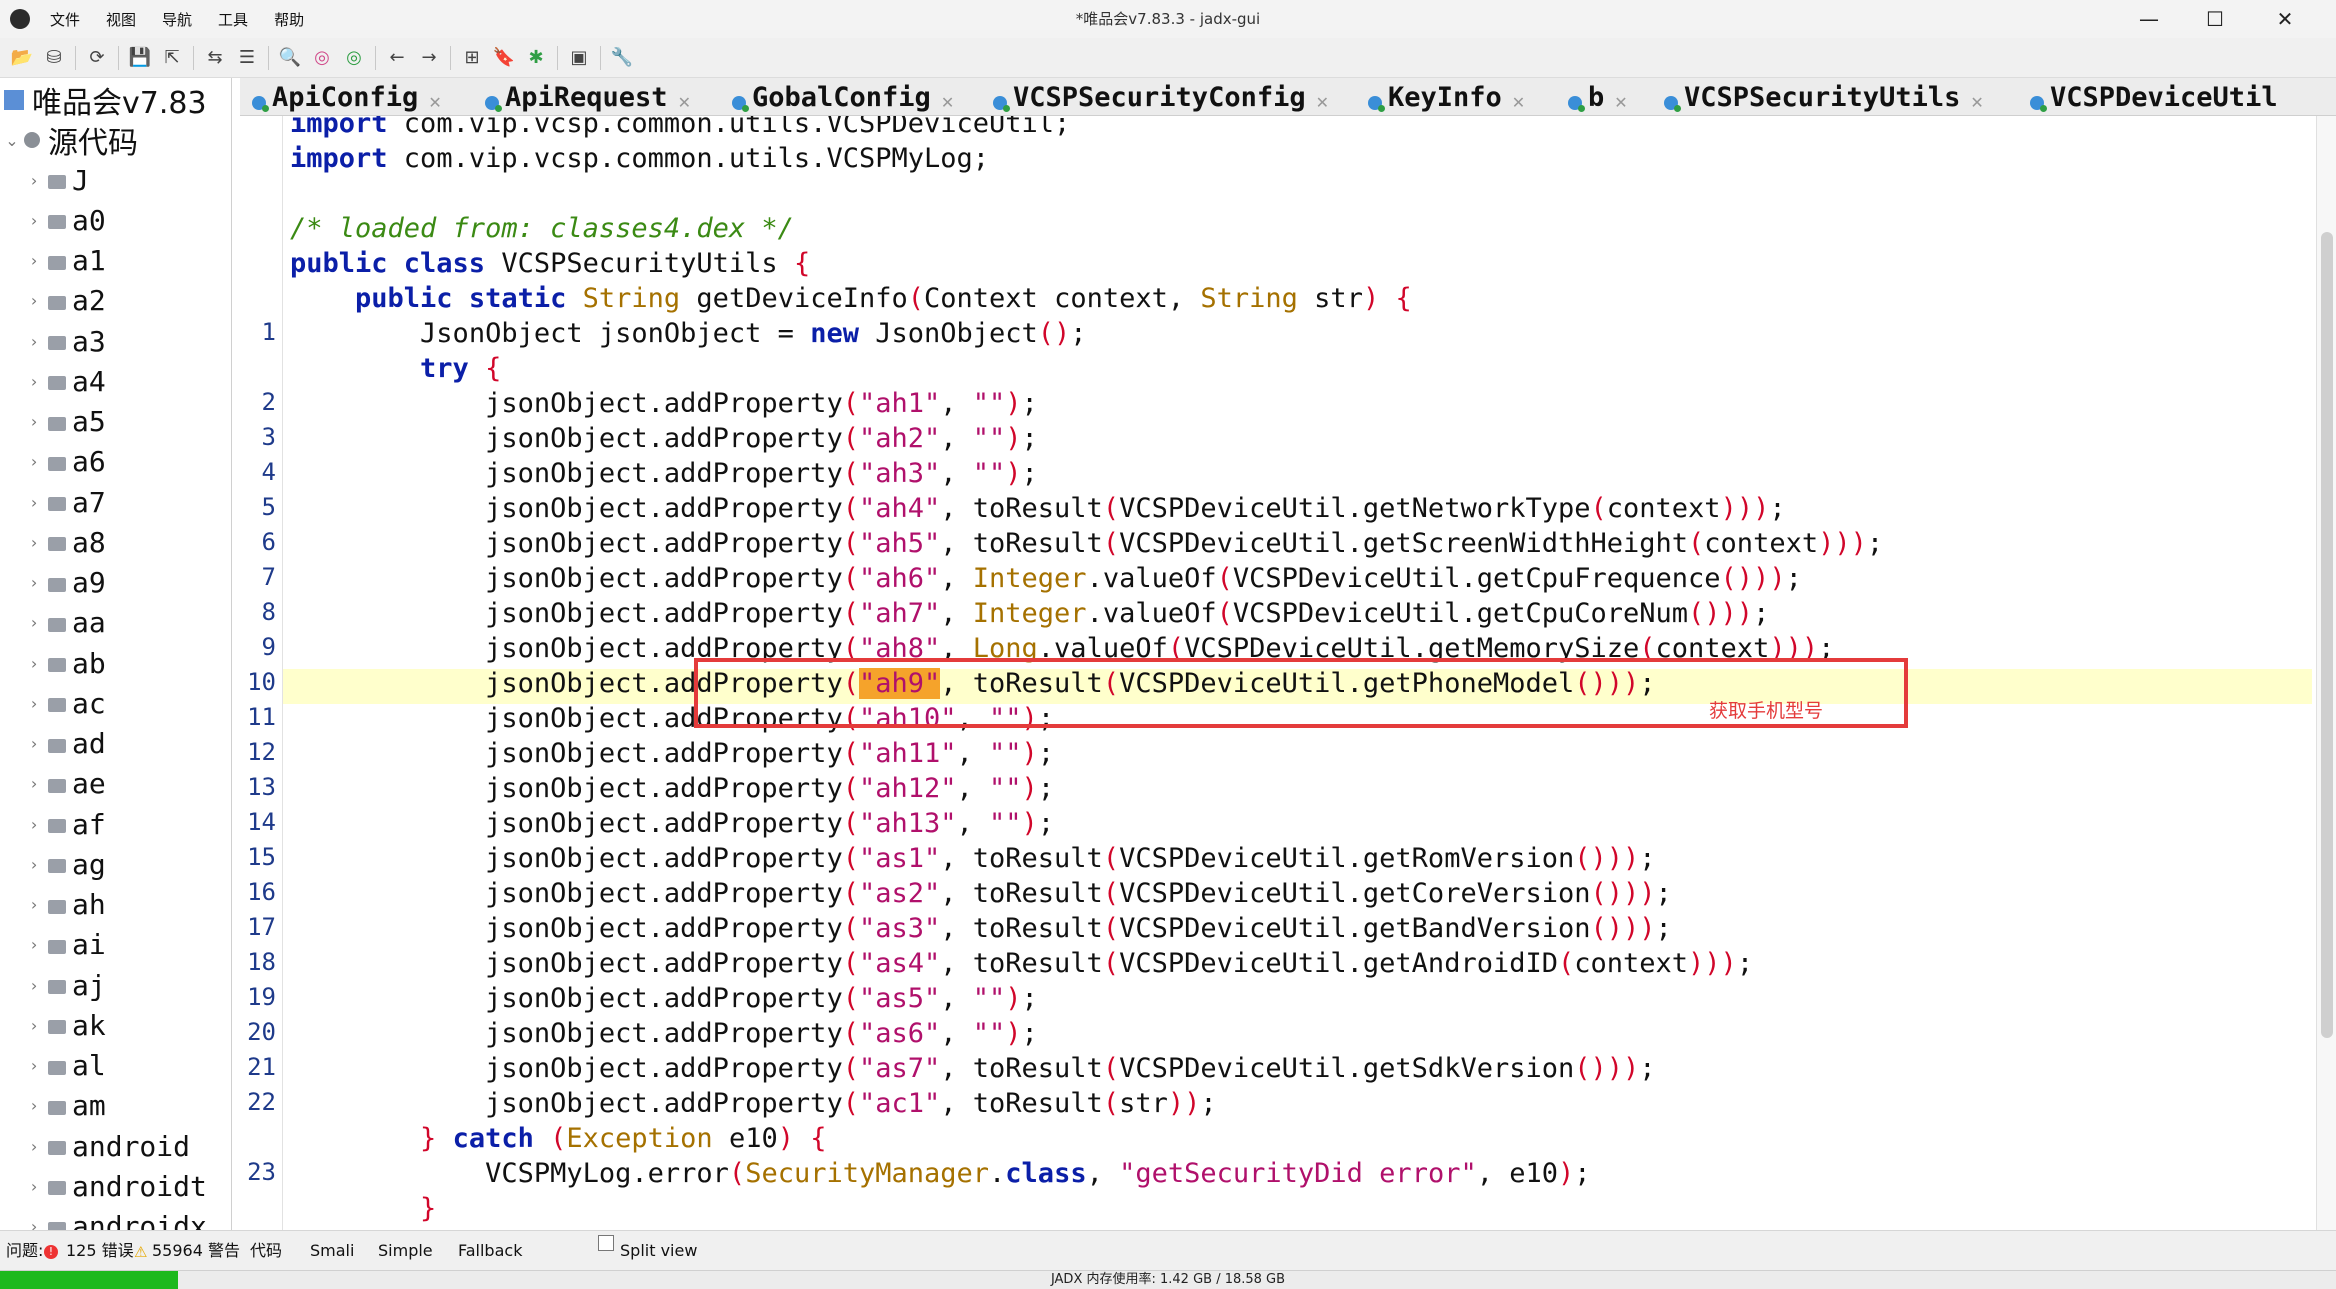  What do you see at coordinates (66, 824) in the screenshot?
I see `tree-package: › af` at bounding box center [66, 824].